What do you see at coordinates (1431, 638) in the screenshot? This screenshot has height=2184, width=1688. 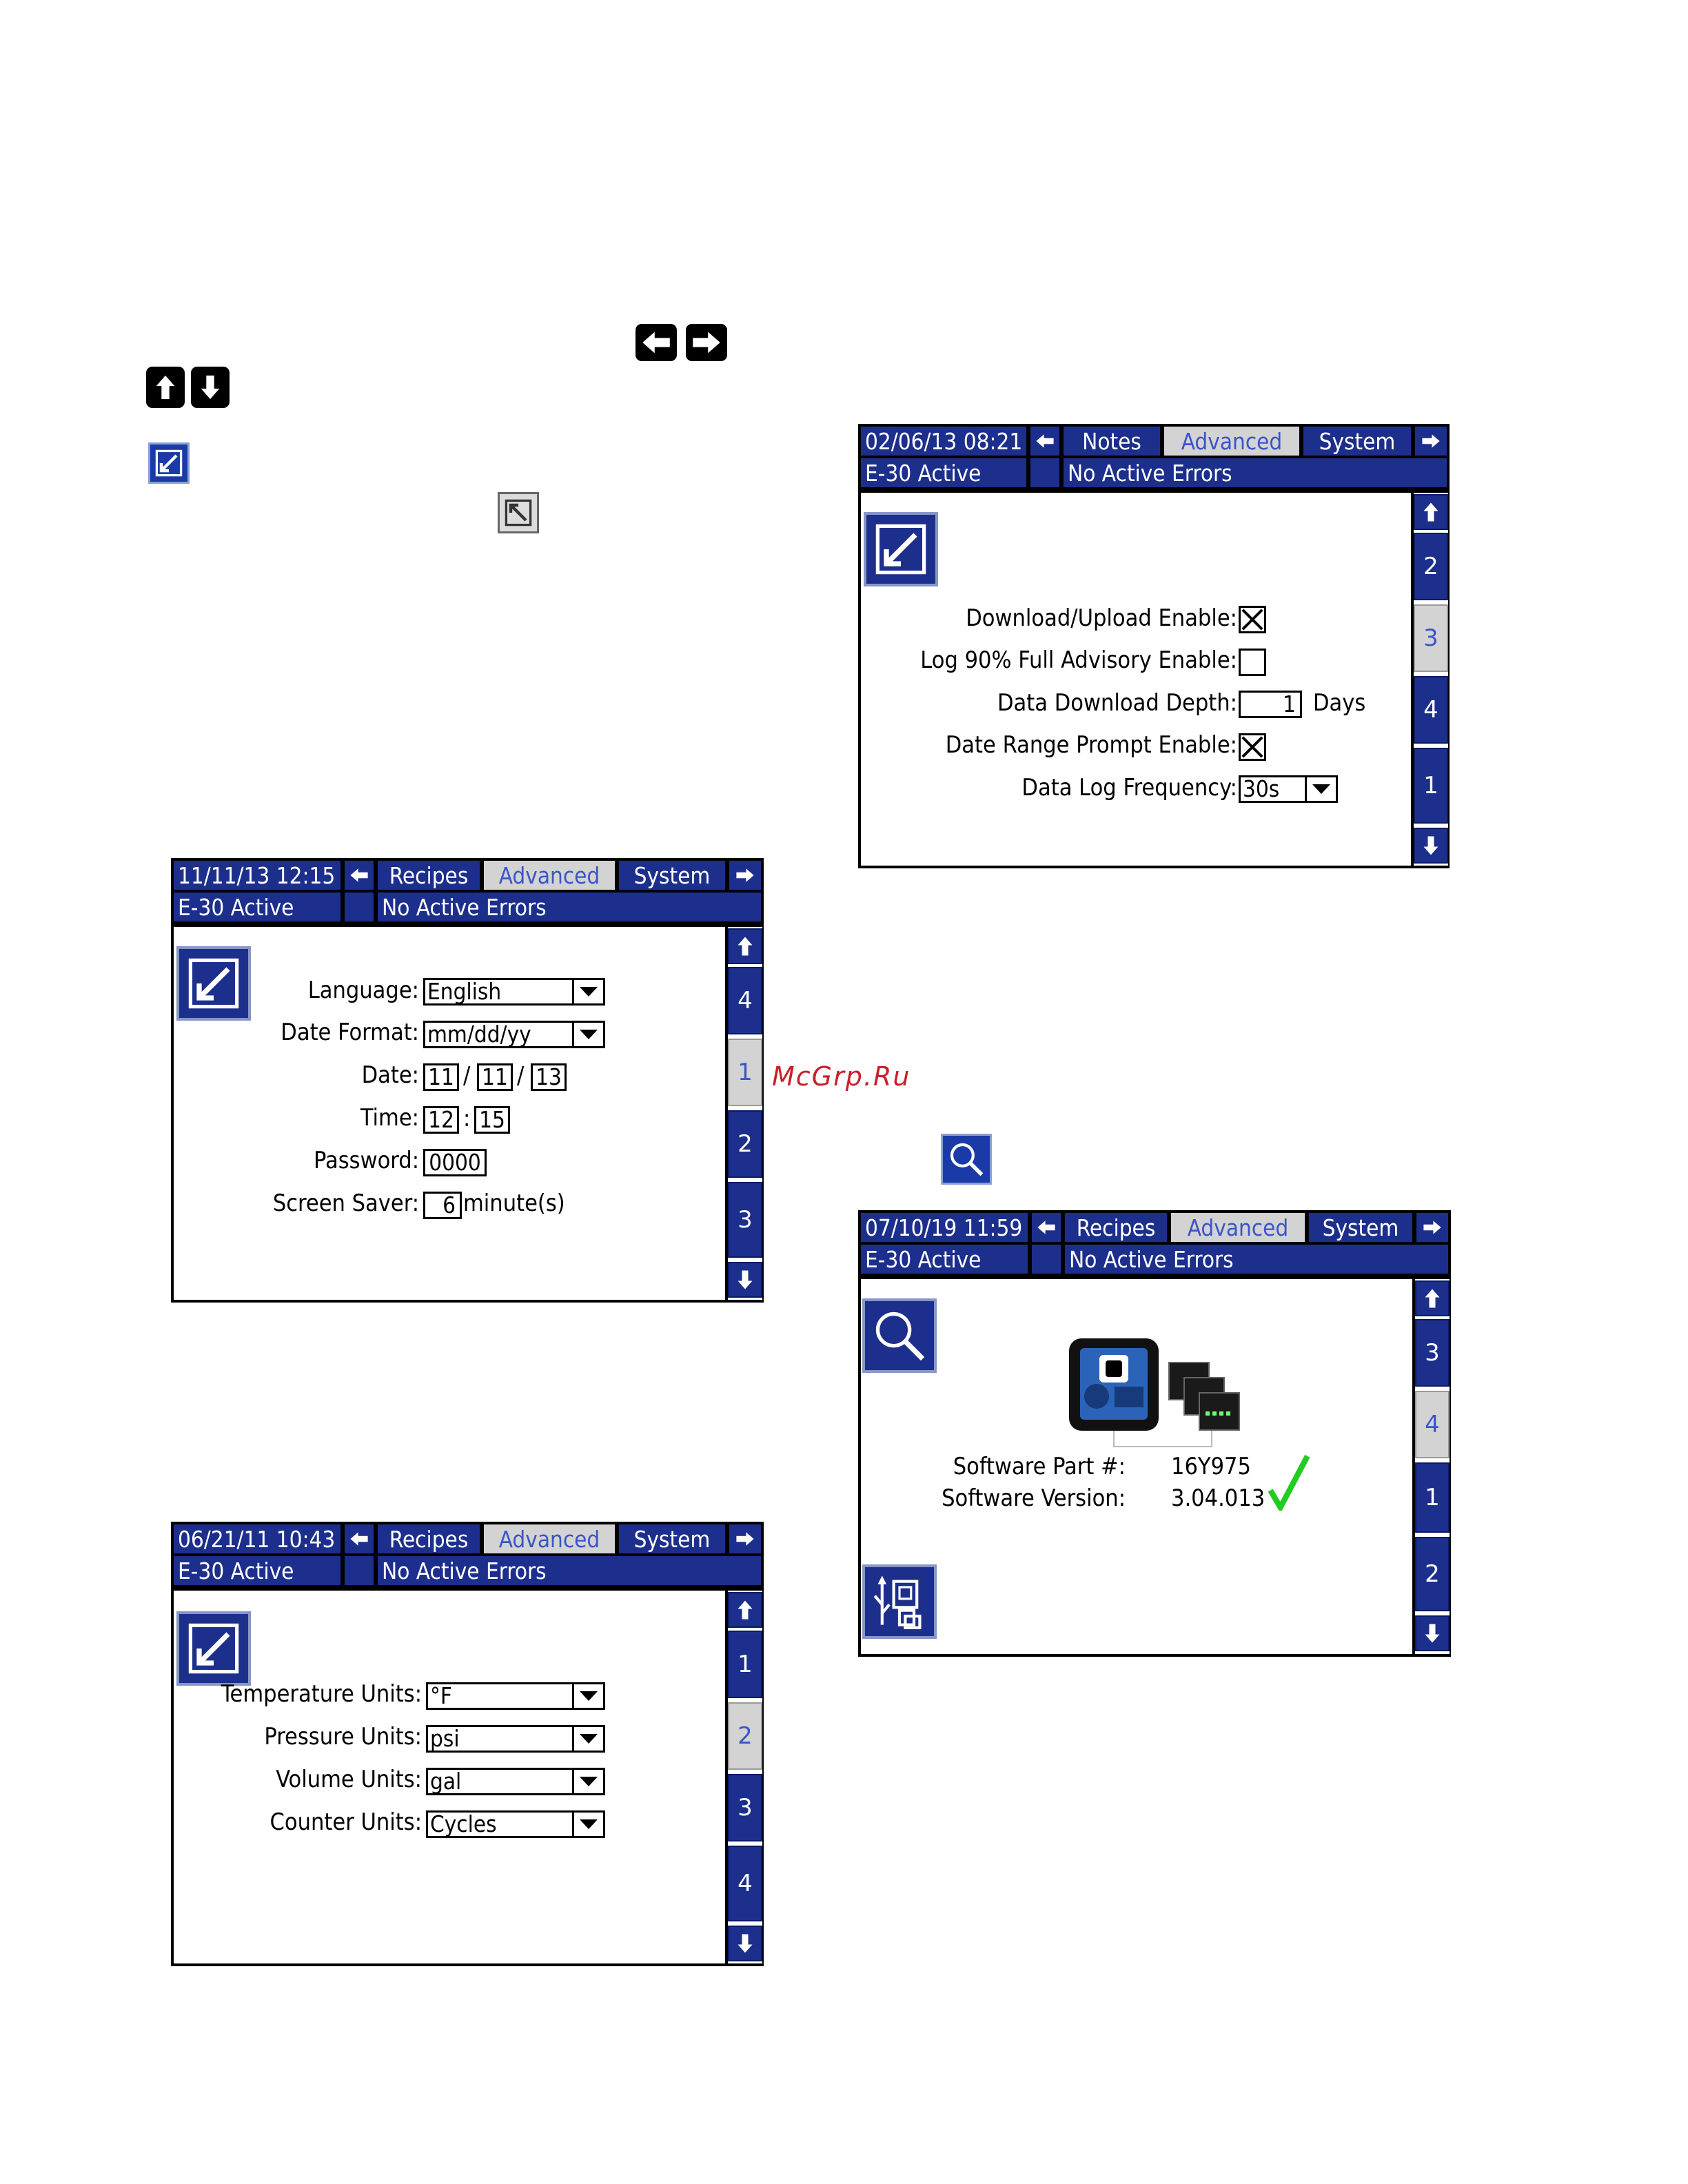 I see `page-tab-selected: 3` at bounding box center [1431, 638].